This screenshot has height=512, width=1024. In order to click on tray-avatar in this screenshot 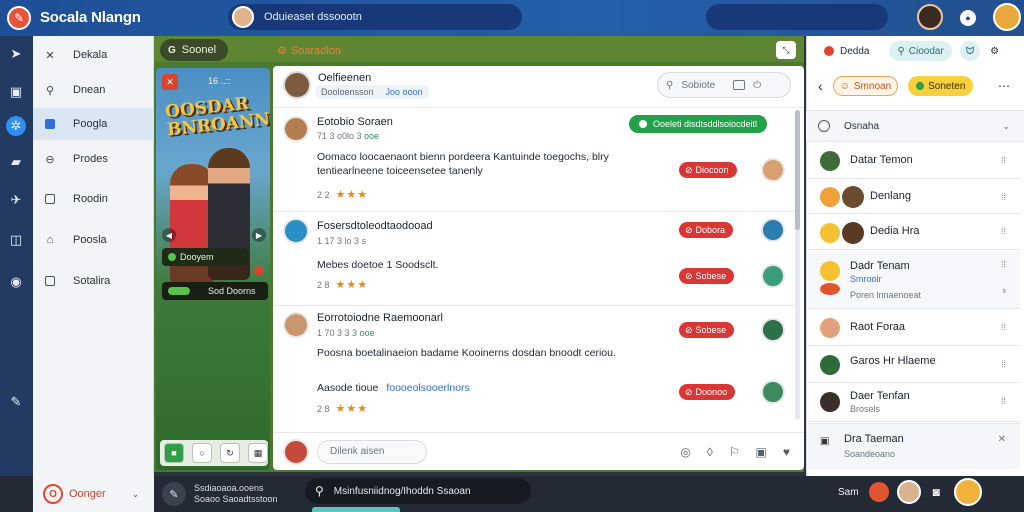, I will do `click(908, 492)`.